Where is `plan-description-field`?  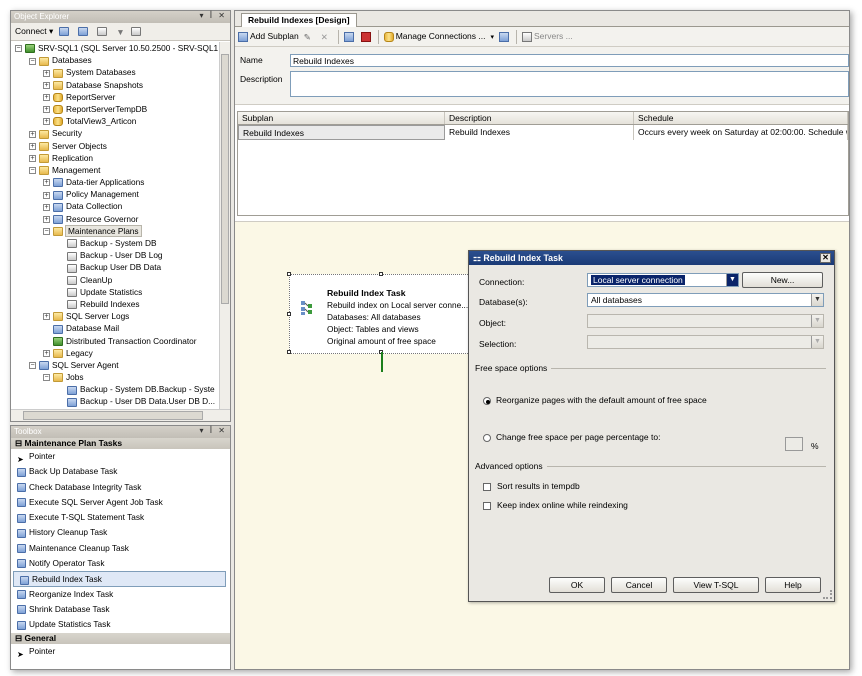 plan-description-field is located at coordinates (569, 84).